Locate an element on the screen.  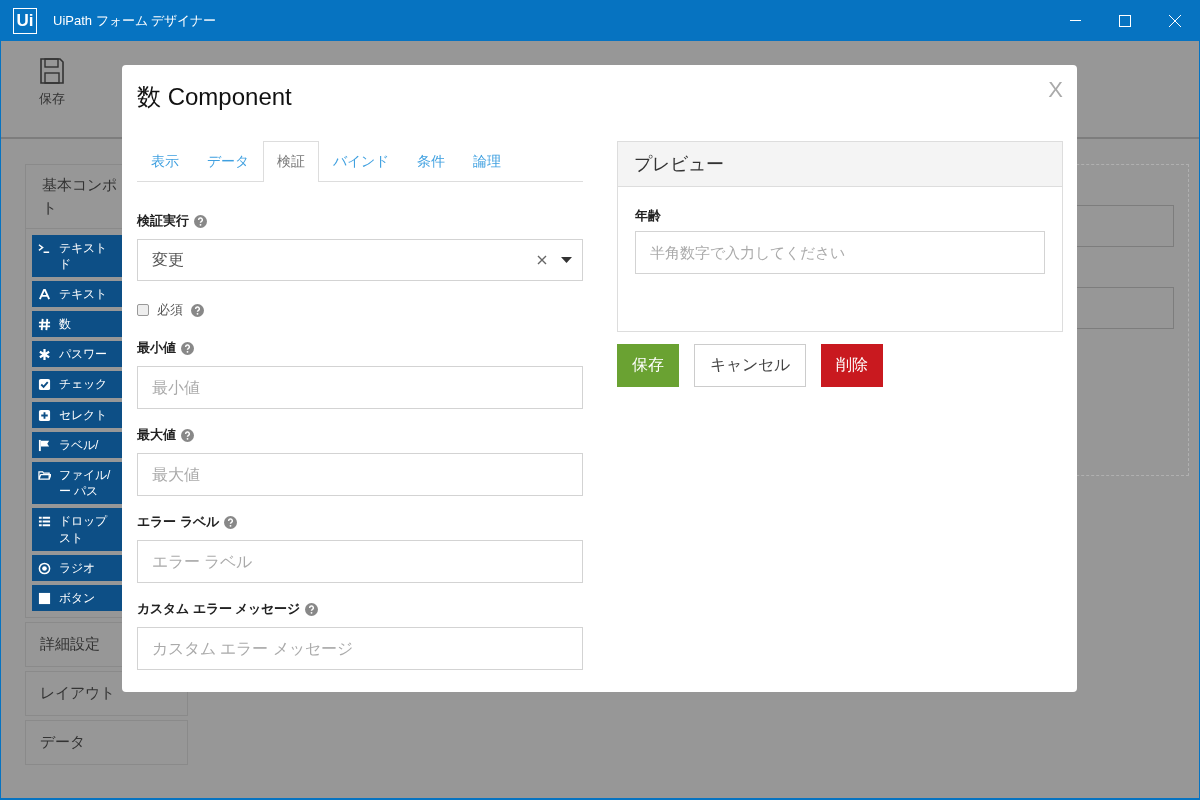
square-icon is located at coordinates (44, 598).